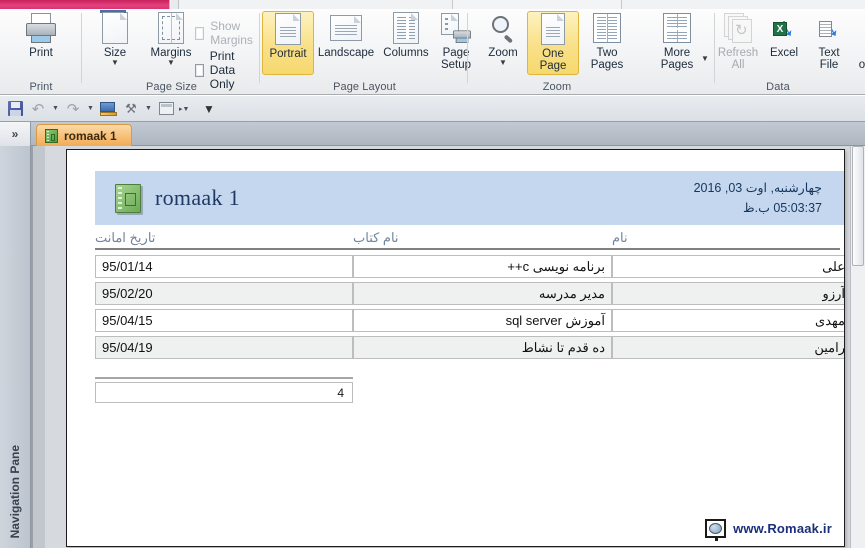 This screenshot has width=865, height=548. Describe the element at coordinates (131, 109) in the screenshot. I see `tools-icon: ⚒` at that location.